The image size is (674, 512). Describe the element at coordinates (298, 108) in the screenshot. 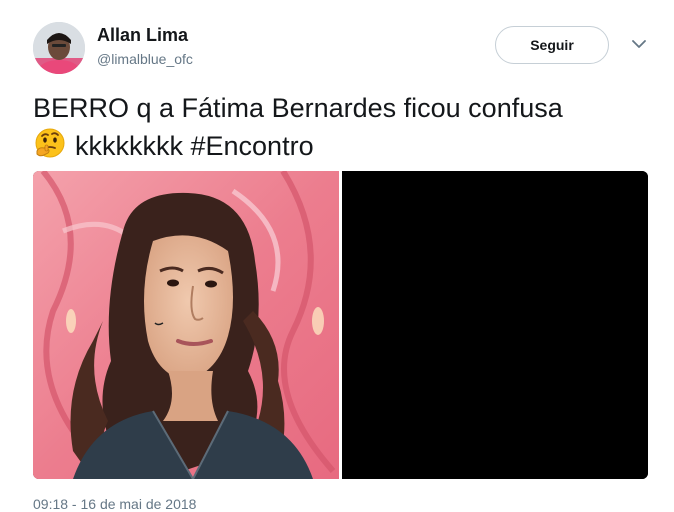

I see `tweet-text-line-1: BERRO q a Fátima Bernardes ficou confusa` at that location.